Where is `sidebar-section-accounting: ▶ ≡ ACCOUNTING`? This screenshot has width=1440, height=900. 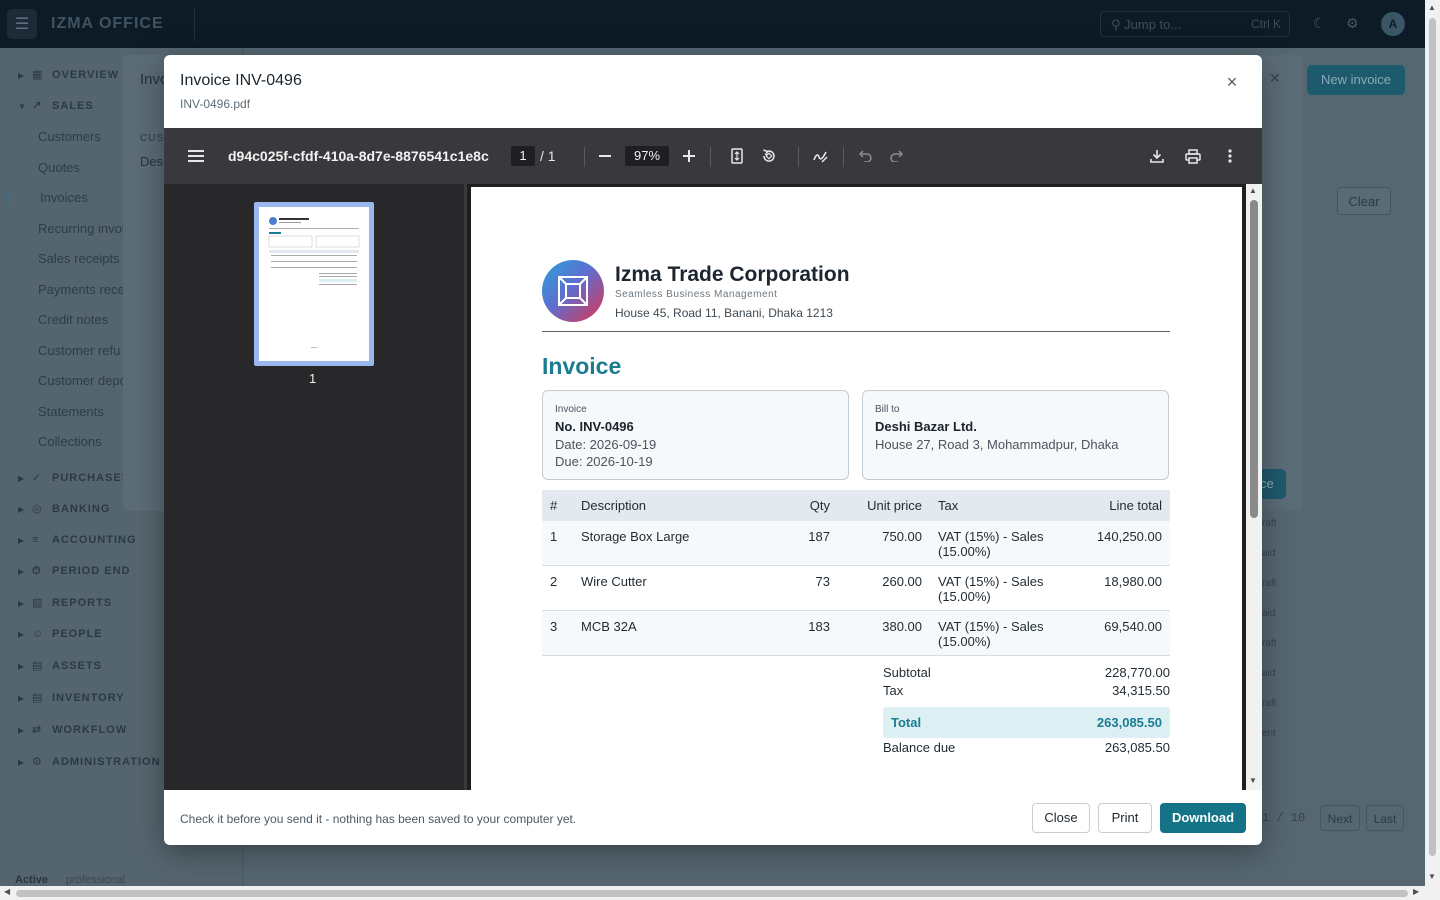 sidebar-section-accounting: ▶ ≡ ACCOUNTING is located at coordinates (77, 540).